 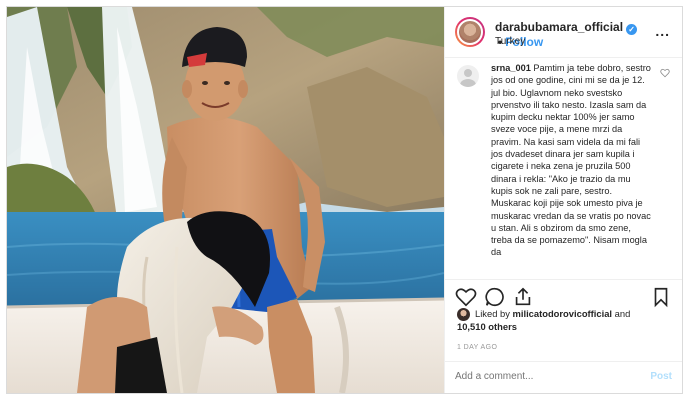 I want to click on likes-count-link: 10,510 others, so click(x=487, y=326).